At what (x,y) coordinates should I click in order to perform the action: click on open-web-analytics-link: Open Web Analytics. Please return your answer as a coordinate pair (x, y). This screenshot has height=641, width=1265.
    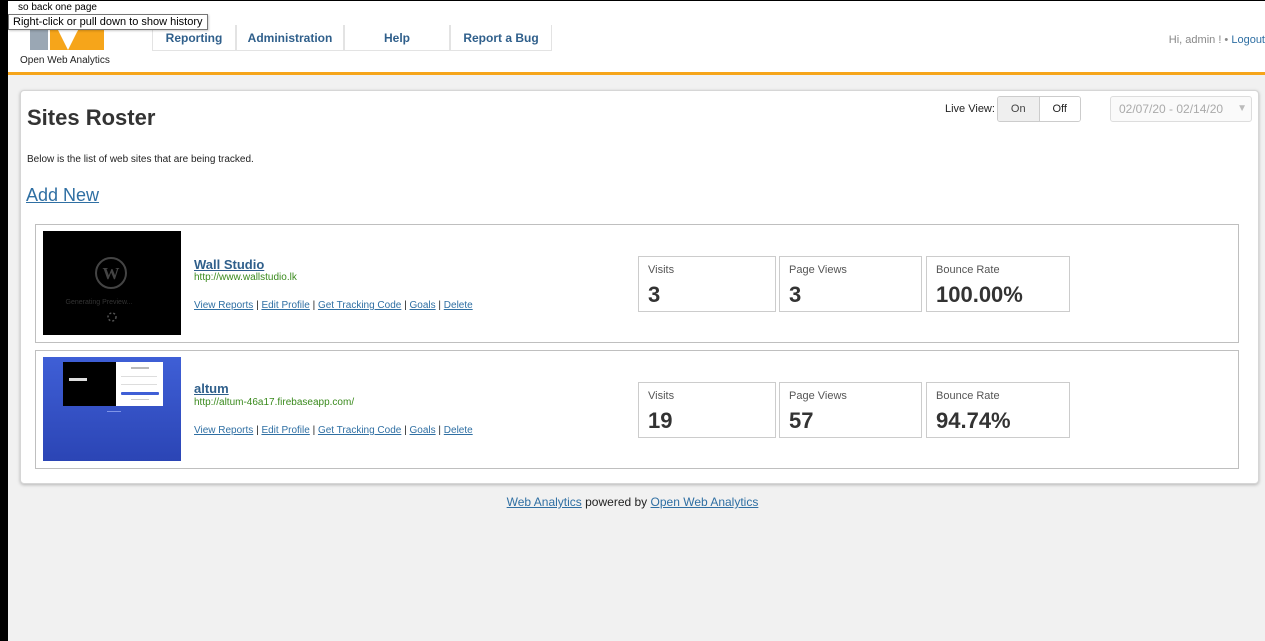
    Looking at the image, I should click on (705, 502).